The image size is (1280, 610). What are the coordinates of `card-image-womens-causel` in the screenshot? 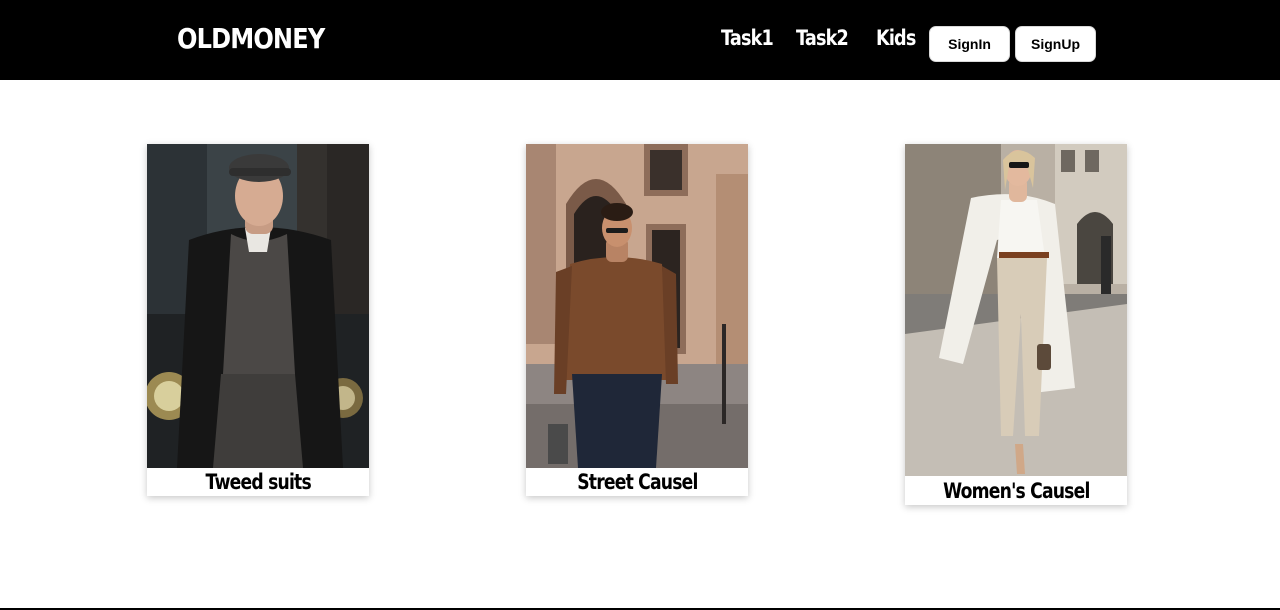 It's located at (1016, 310).